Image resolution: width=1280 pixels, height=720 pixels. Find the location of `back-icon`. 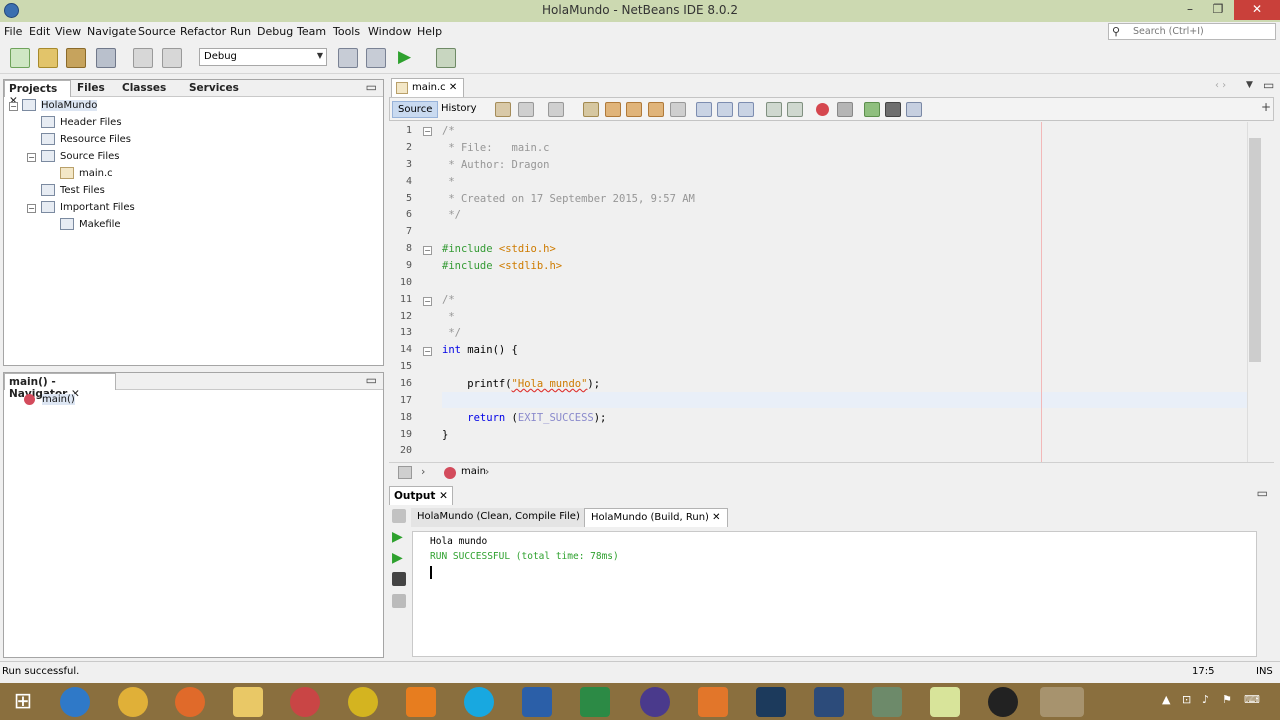

back-icon is located at coordinates (526, 109).